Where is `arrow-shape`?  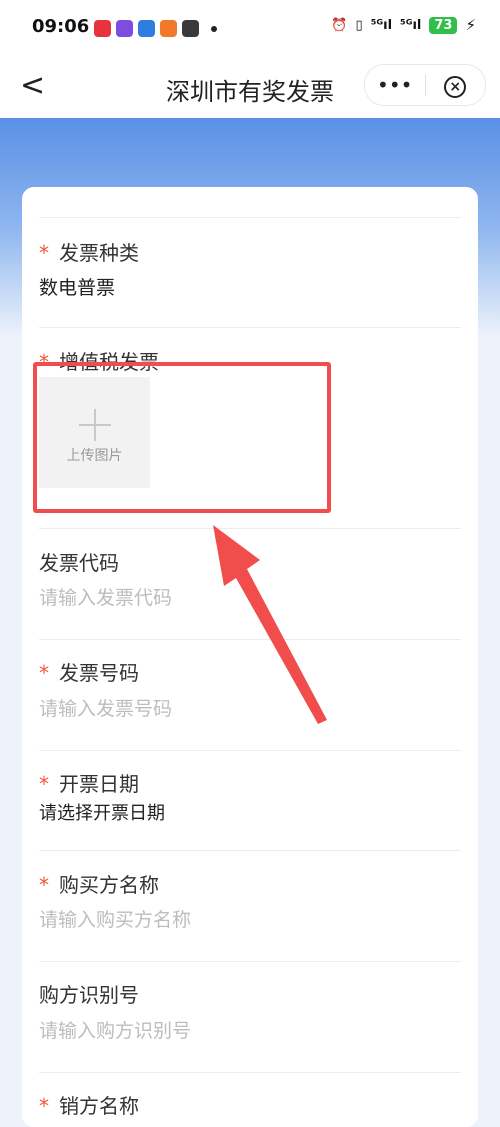 arrow-shape is located at coordinates (270, 624).